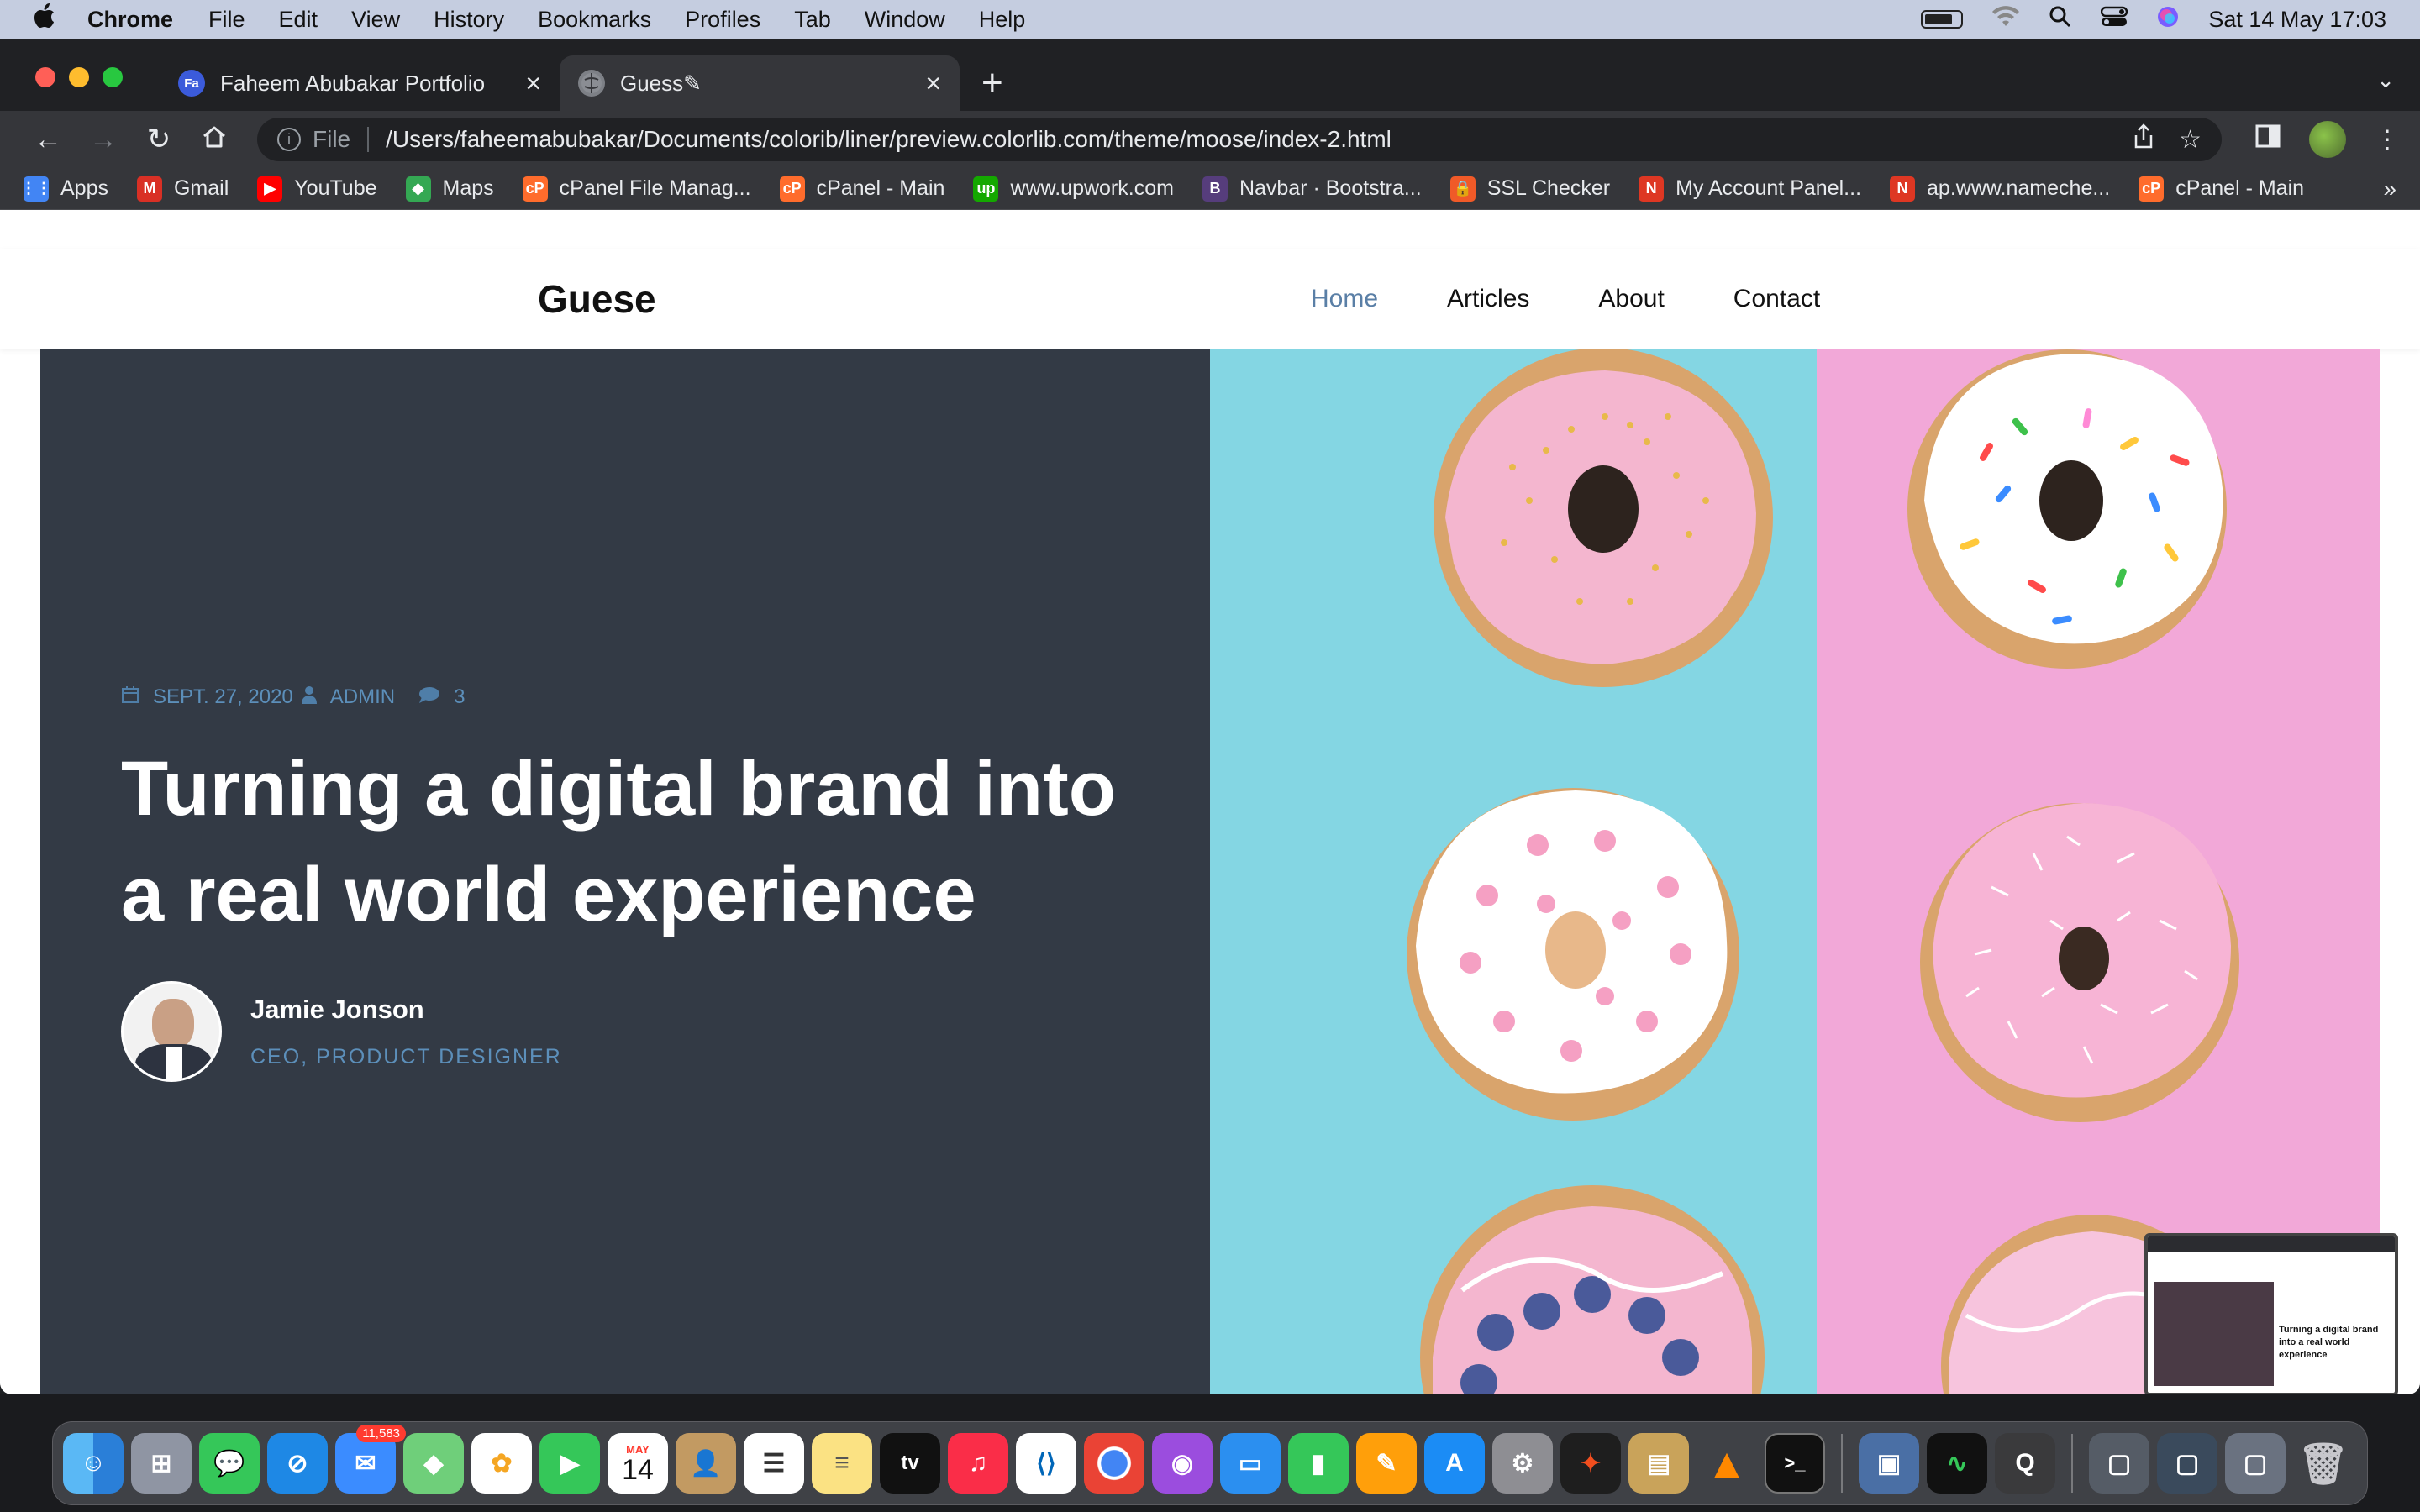  What do you see at coordinates (375, 20) in the screenshot?
I see `menu-view: View` at bounding box center [375, 20].